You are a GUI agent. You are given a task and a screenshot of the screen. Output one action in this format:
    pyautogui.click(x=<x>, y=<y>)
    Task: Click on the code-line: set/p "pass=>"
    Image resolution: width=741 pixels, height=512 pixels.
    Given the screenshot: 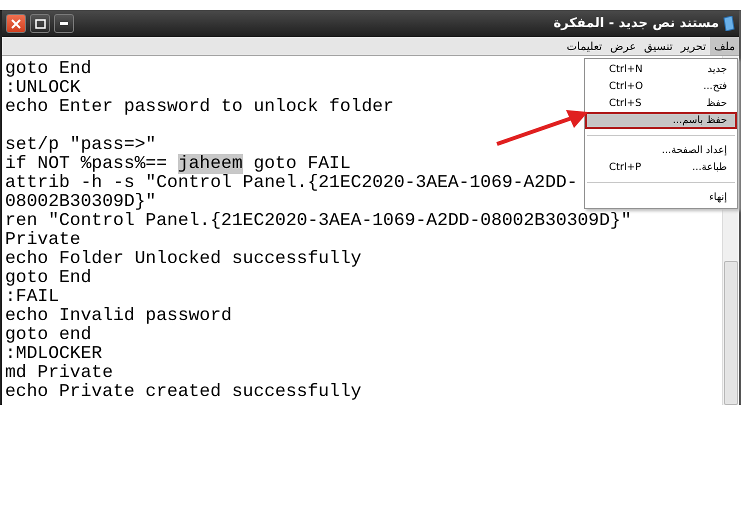 What is the action you would take?
    pyautogui.click(x=80, y=145)
    